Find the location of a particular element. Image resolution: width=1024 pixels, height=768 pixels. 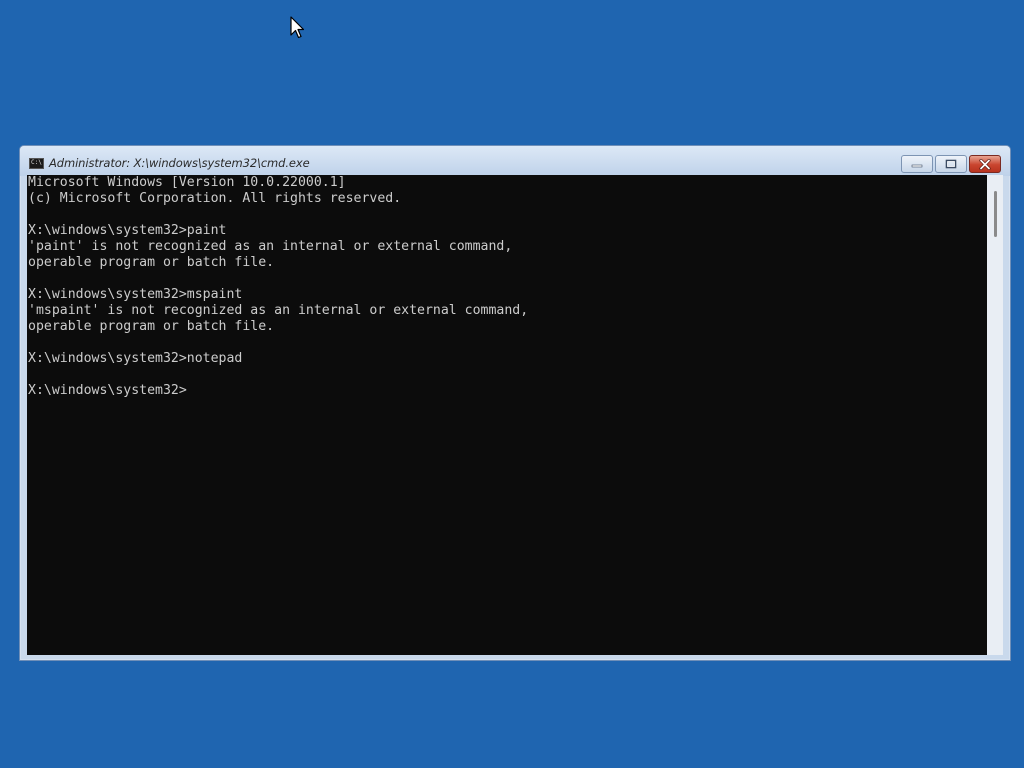

maximize-icon is located at coordinates (951, 164).